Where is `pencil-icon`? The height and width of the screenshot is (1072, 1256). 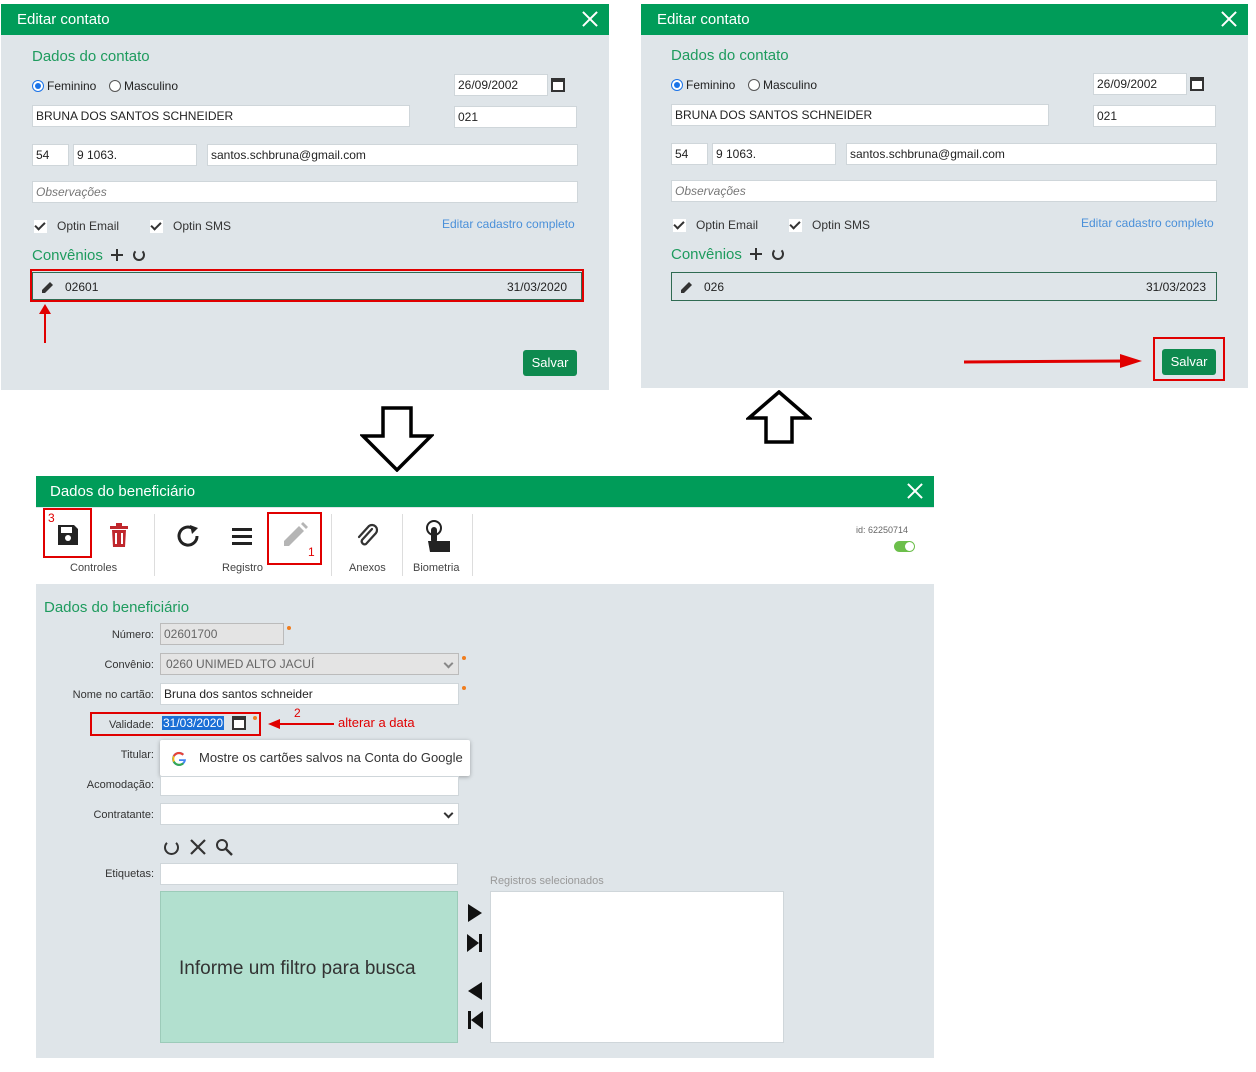 pencil-icon is located at coordinates (687, 287).